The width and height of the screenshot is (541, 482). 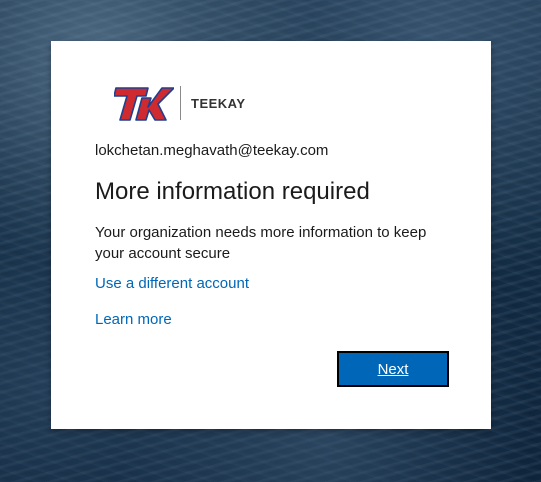 I want to click on next-button: Next, so click(x=393, y=369).